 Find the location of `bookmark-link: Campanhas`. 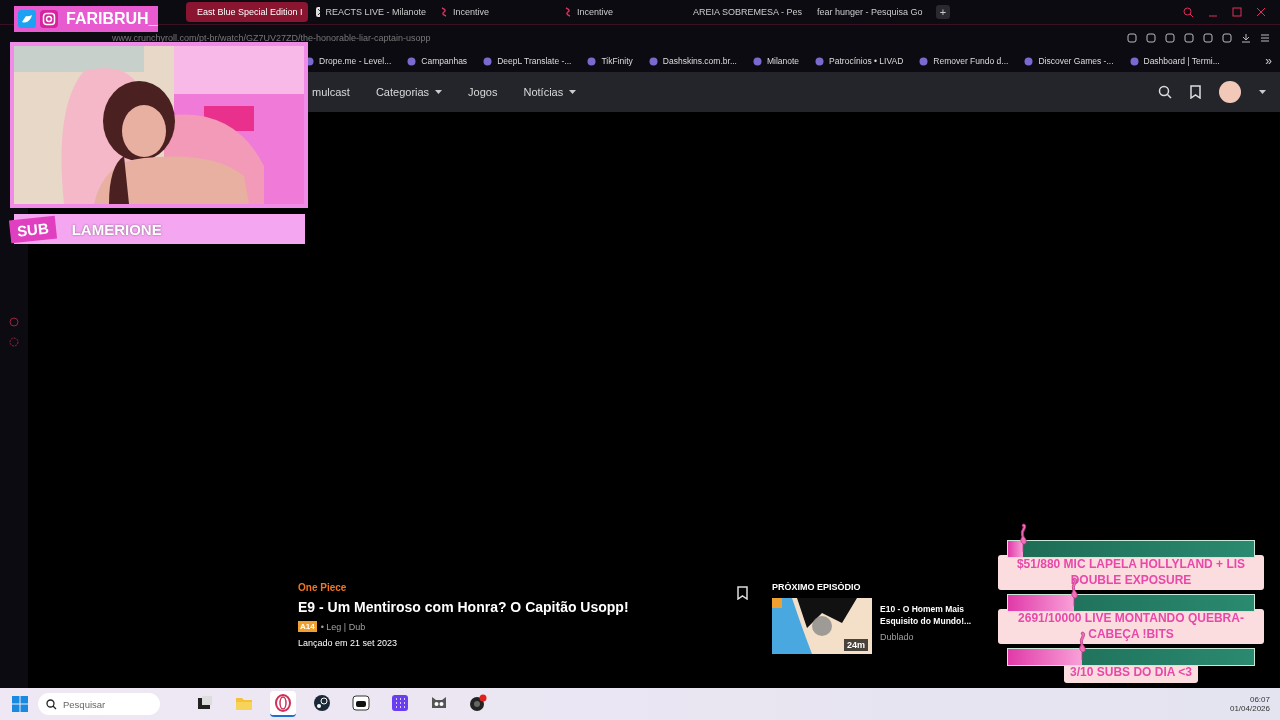

bookmark-link: Campanhas is located at coordinates (437, 61).